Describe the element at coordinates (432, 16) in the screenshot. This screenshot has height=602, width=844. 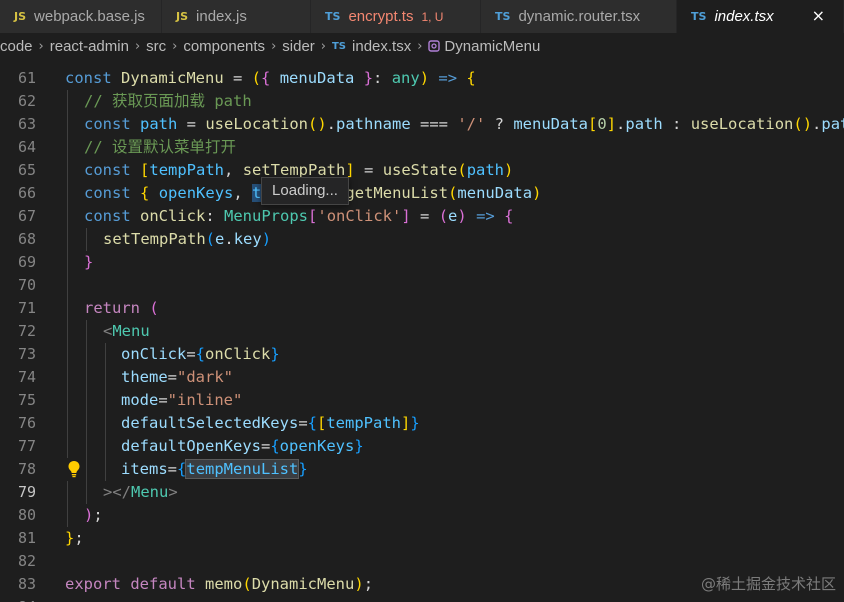
I see `problem-badge: 1, U` at that location.